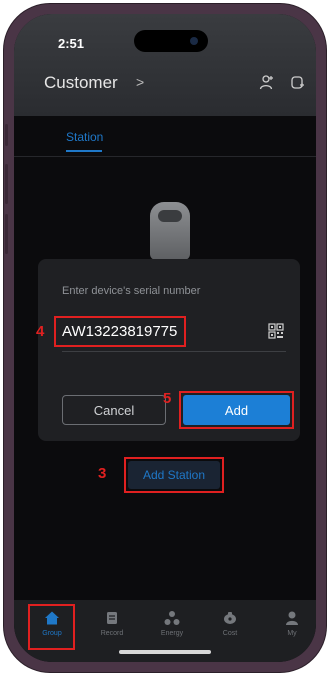  Describe the element at coordinates (40, 331) in the screenshot. I see `annotation-step-4: 4` at that location.